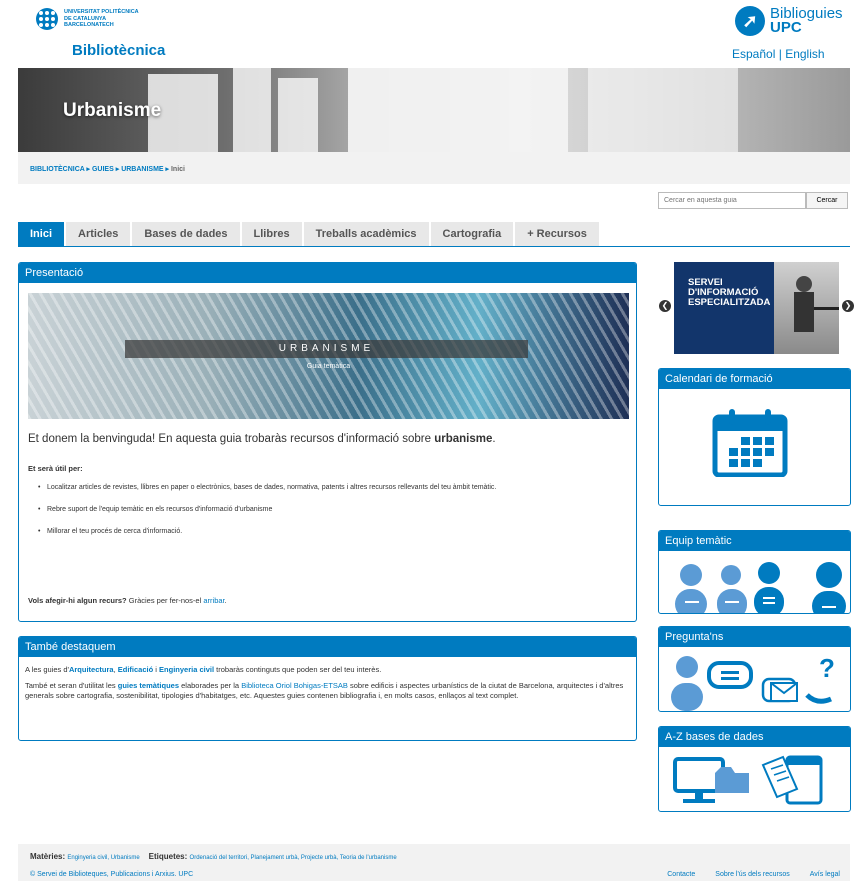 Image resolution: width=856 pixels, height=881 pixels. I want to click on presentacio-heading: Presentació, so click(327, 273).